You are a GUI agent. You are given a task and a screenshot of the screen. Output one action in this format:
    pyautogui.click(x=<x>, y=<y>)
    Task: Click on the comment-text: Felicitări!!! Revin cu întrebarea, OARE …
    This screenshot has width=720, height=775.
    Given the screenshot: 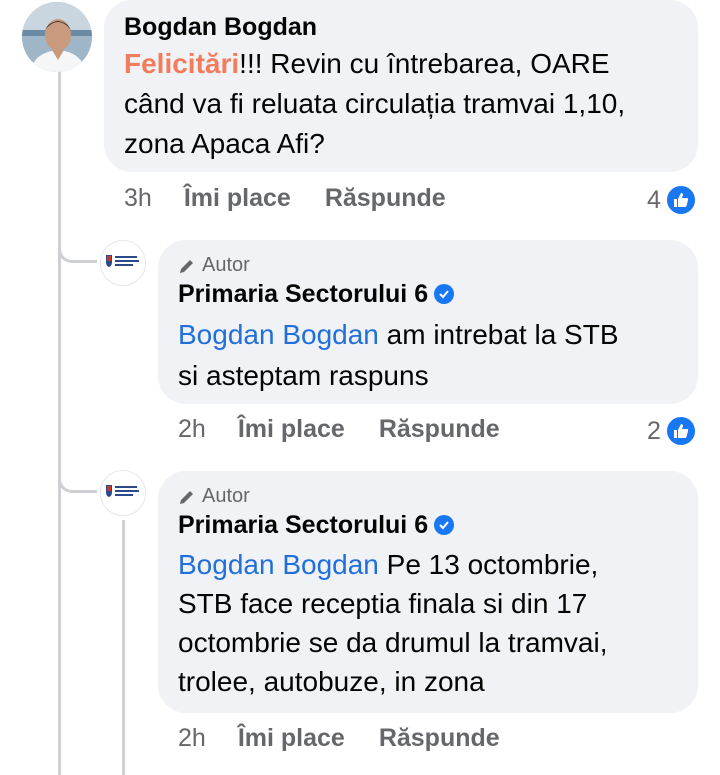 What is the action you would take?
    pyautogui.click(x=375, y=103)
    